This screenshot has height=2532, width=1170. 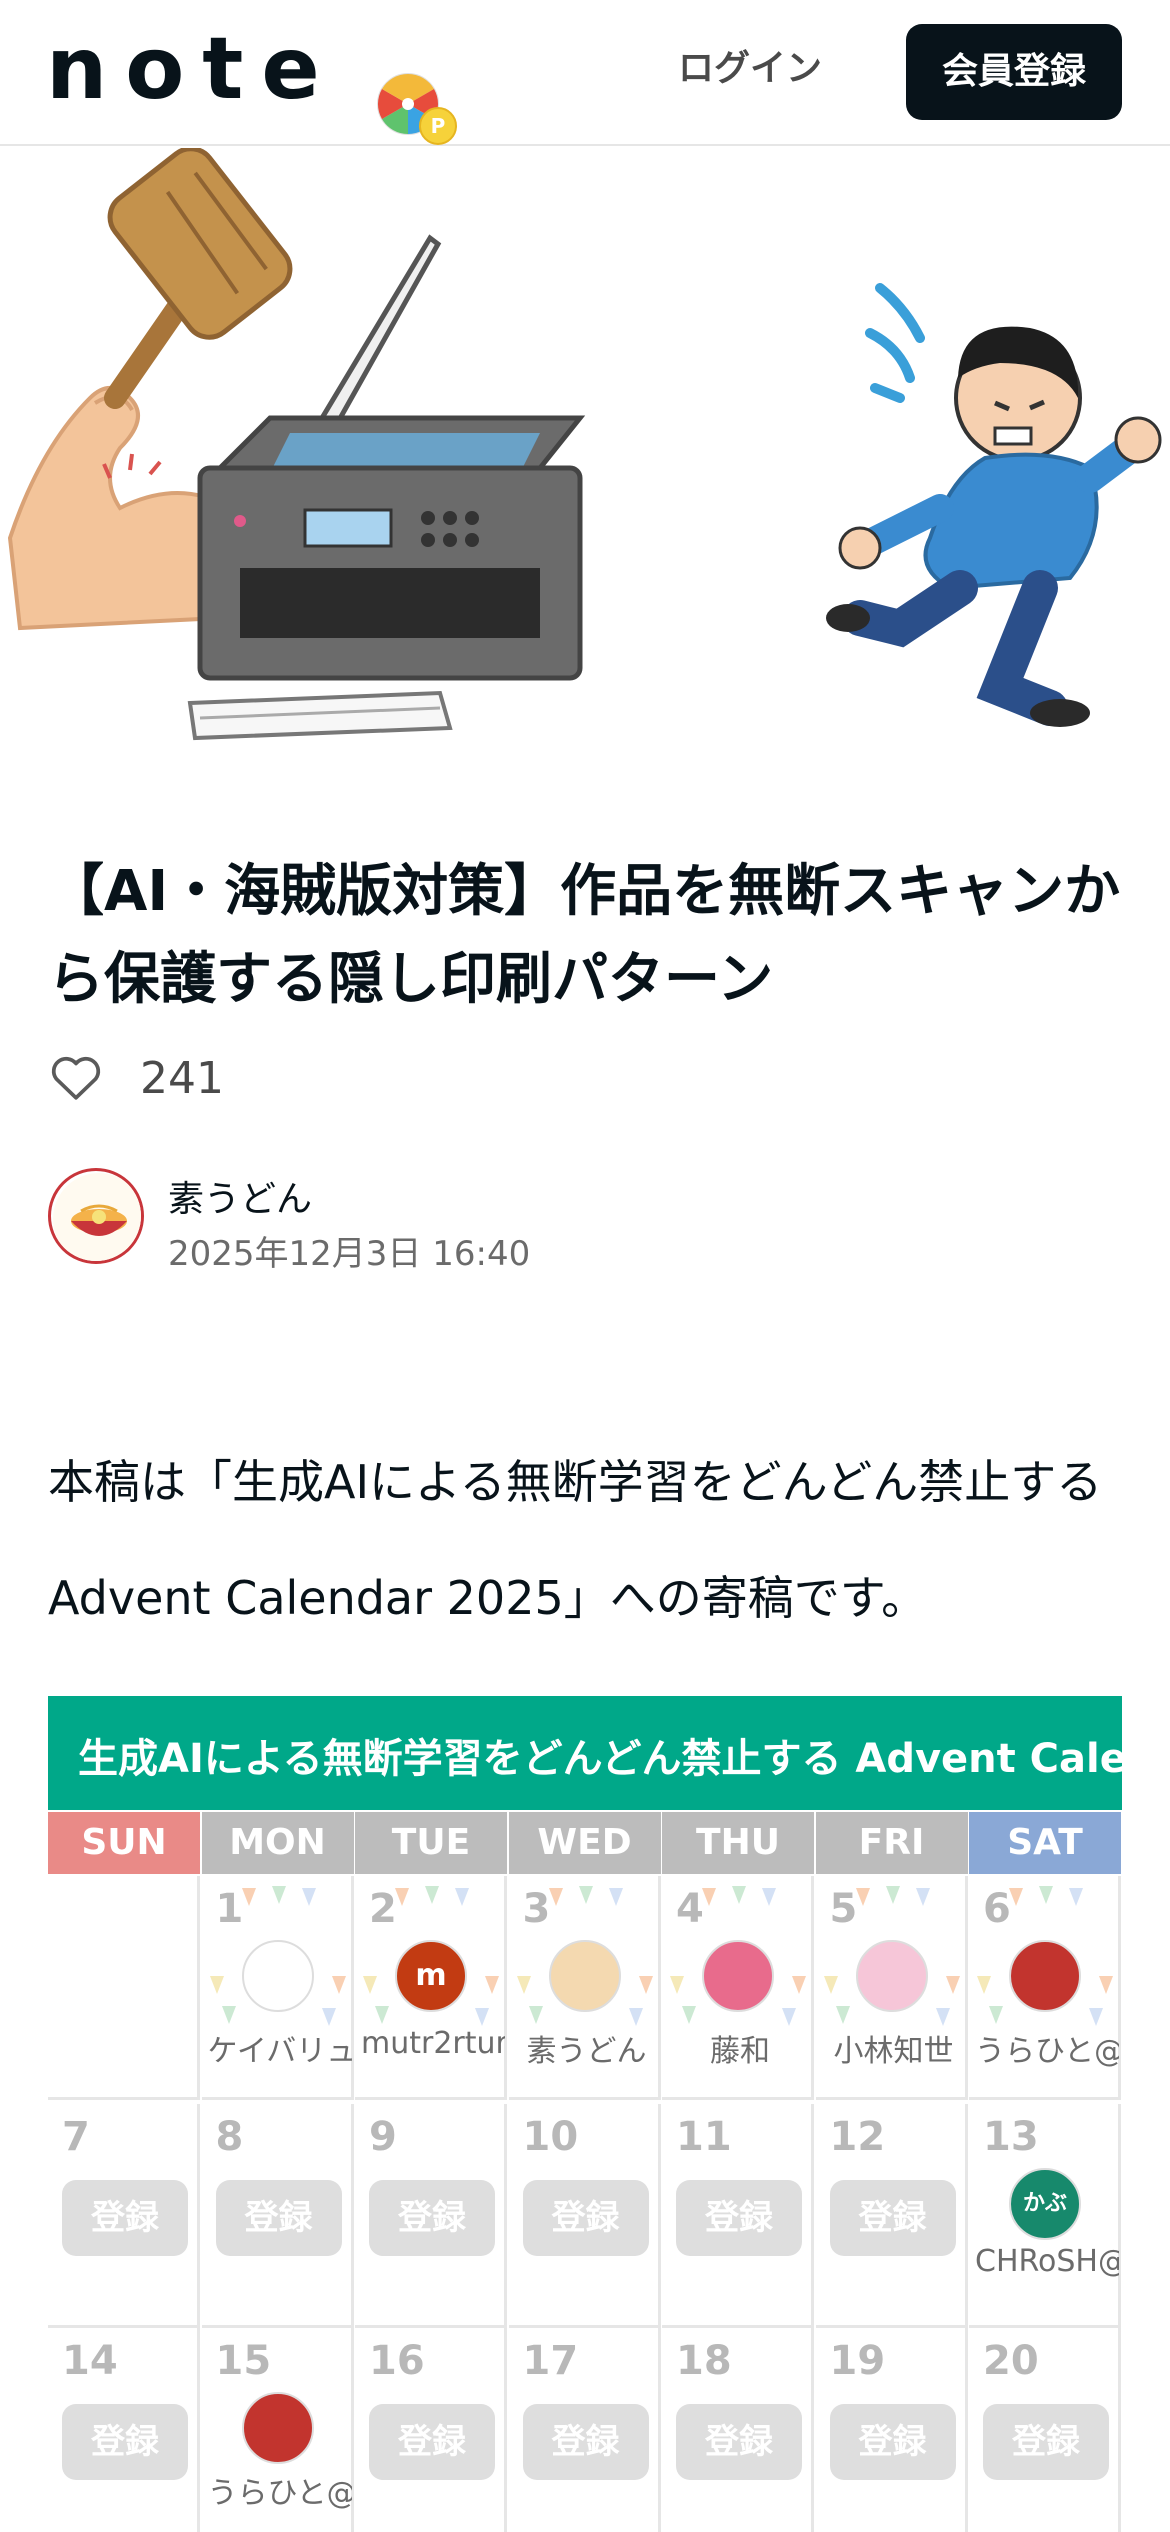 What do you see at coordinates (1045, 1843) in the screenshot?
I see `day-of-week-sat: SAT` at bounding box center [1045, 1843].